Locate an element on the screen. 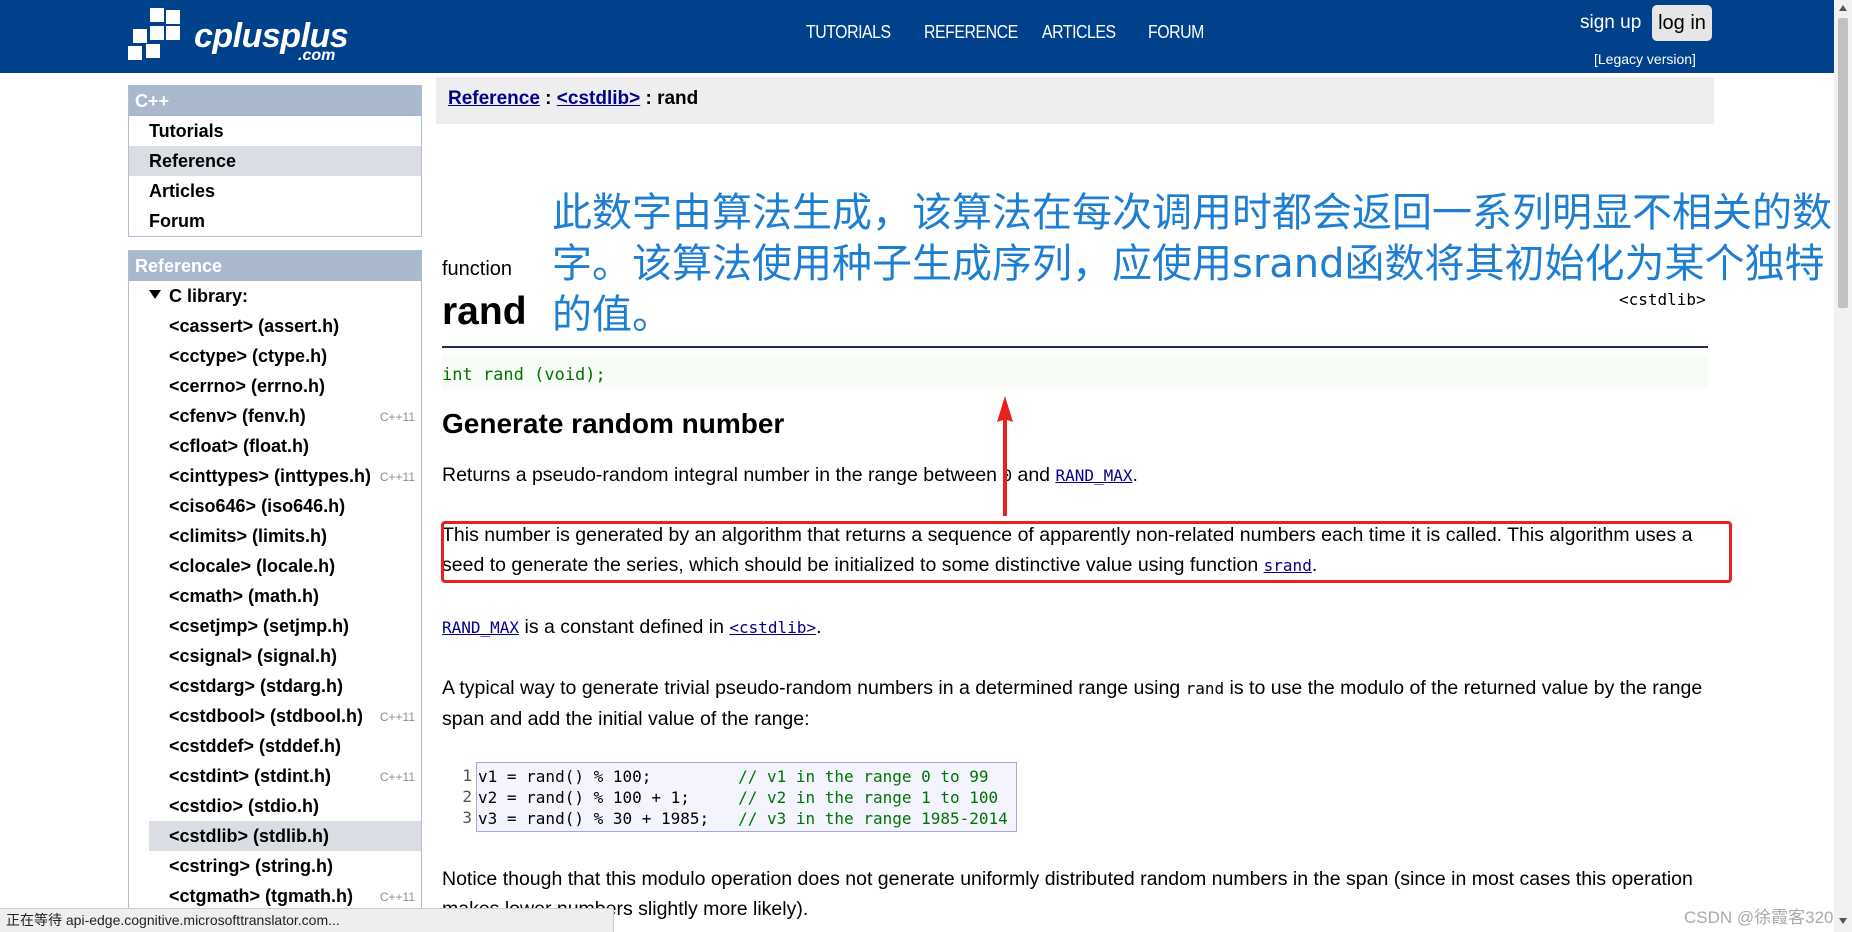 This screenshot has height=932, width=1852. section-heading: Generate random number is located at coordinates (613, 423).